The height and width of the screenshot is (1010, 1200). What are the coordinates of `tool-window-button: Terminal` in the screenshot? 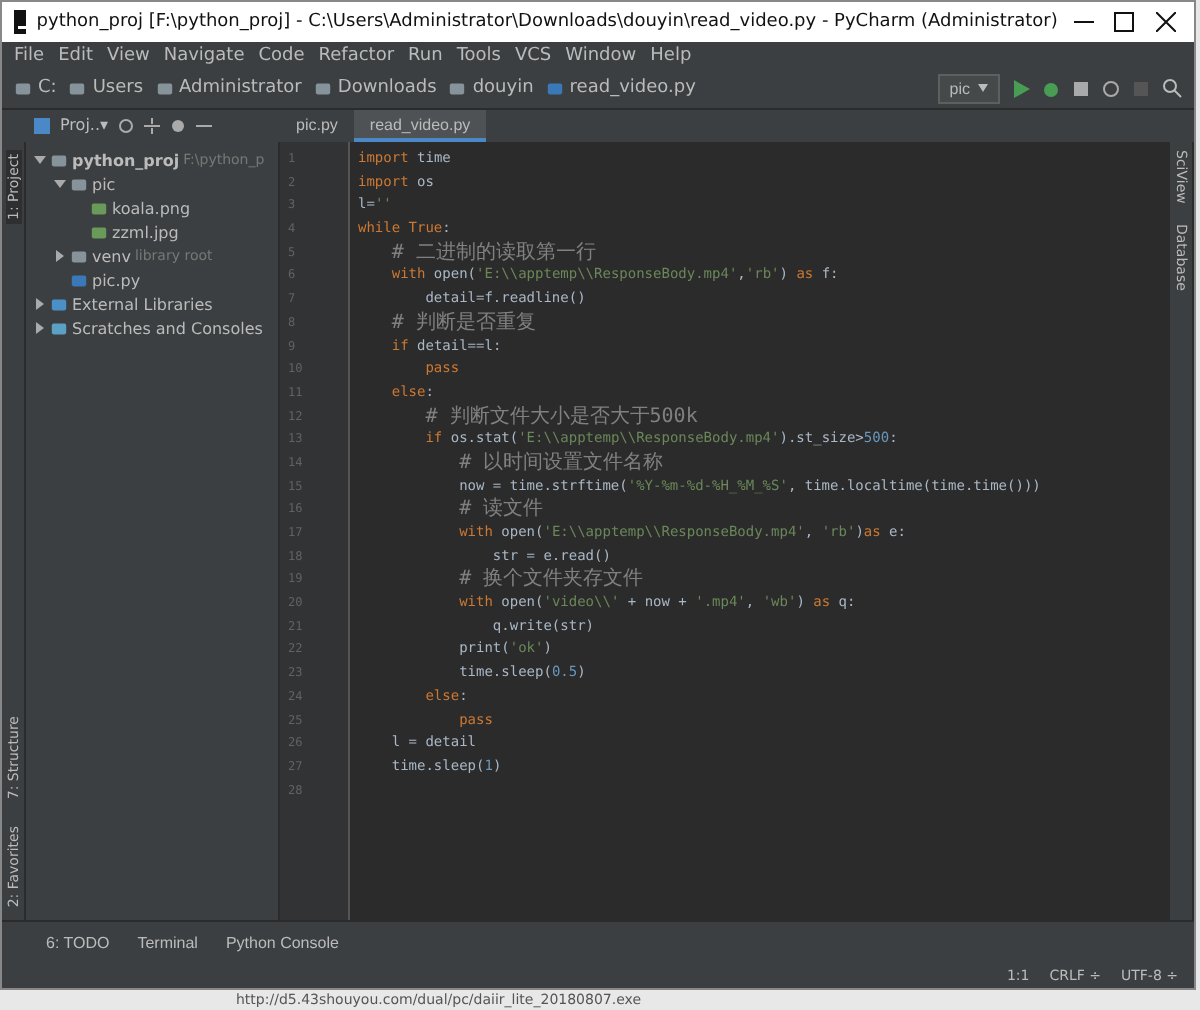 It's located at (167, 942).